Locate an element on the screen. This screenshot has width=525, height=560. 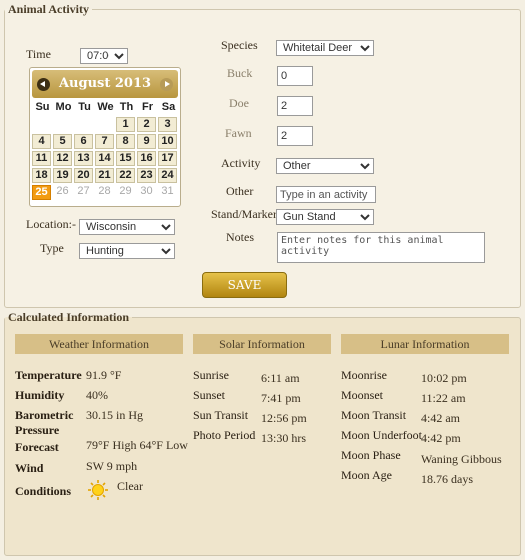
stand-marker-label: Stand/Marker is located at coordinates (244, 214).